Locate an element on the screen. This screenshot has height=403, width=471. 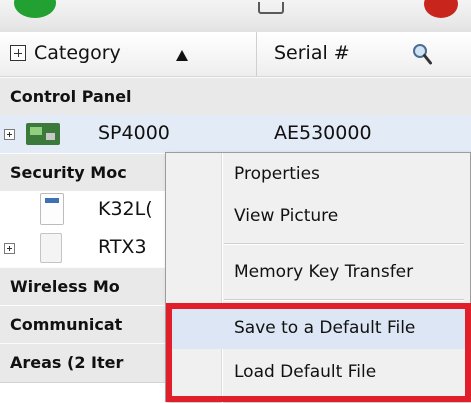
wireless-module-icon is located at coordinates (51, 248).